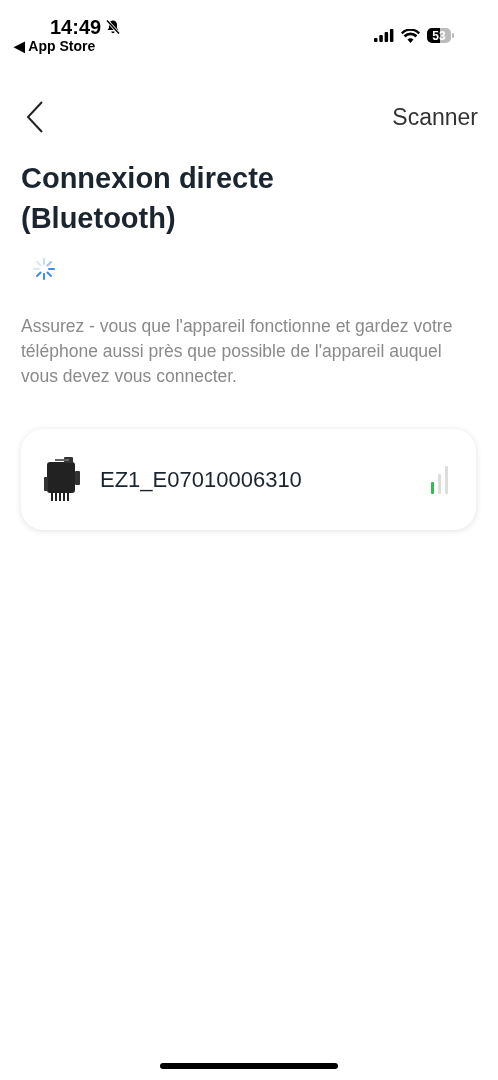 The image size is (498, 1080). I want to click on device-name: EZ1_E07010006310, so click(201, 479).